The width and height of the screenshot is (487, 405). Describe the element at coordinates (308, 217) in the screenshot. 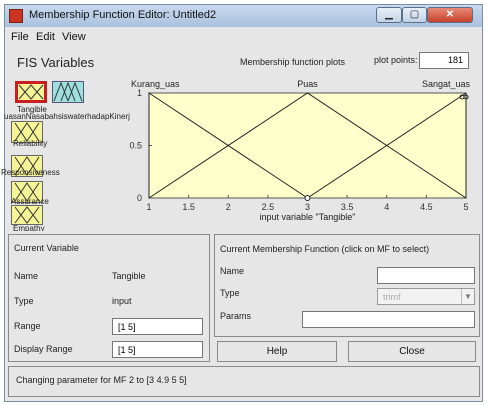

I see `x-axis-label: input variable "Tangible"` at that location.